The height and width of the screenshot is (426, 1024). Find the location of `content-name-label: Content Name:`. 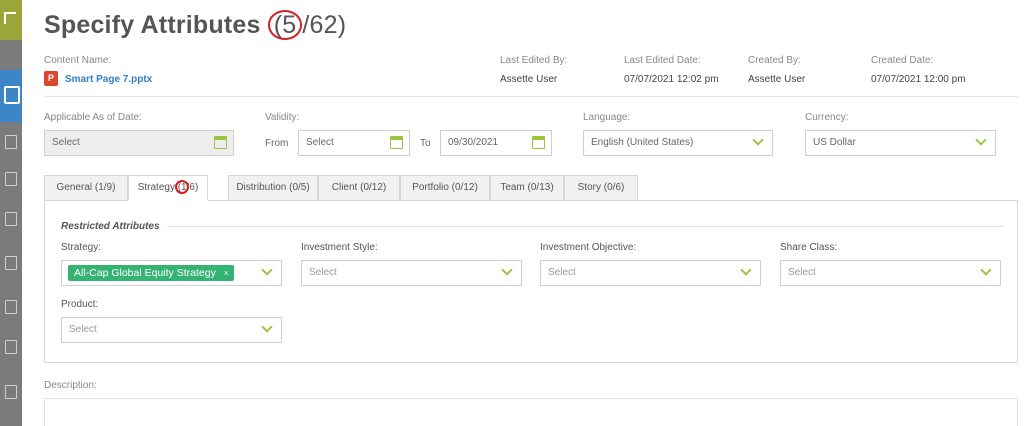

content-name-label: Content Name: is located at coordinates (78, 60).